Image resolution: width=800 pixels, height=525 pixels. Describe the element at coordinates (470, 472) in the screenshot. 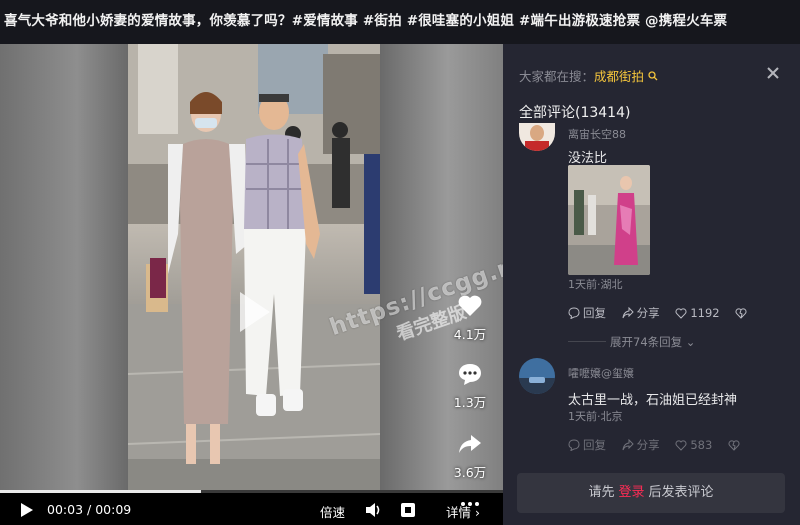

I see `share-count: 3.6万` at that location.